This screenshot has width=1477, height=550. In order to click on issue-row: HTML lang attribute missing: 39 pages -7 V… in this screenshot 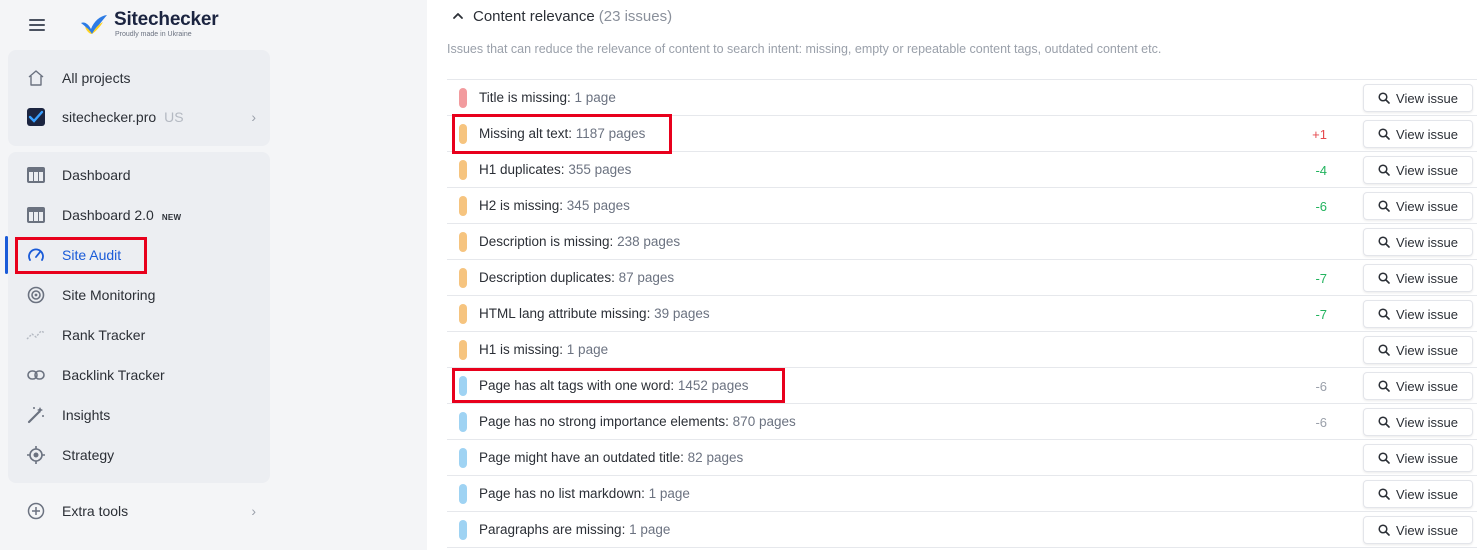, I will do `click(962, 314)`.